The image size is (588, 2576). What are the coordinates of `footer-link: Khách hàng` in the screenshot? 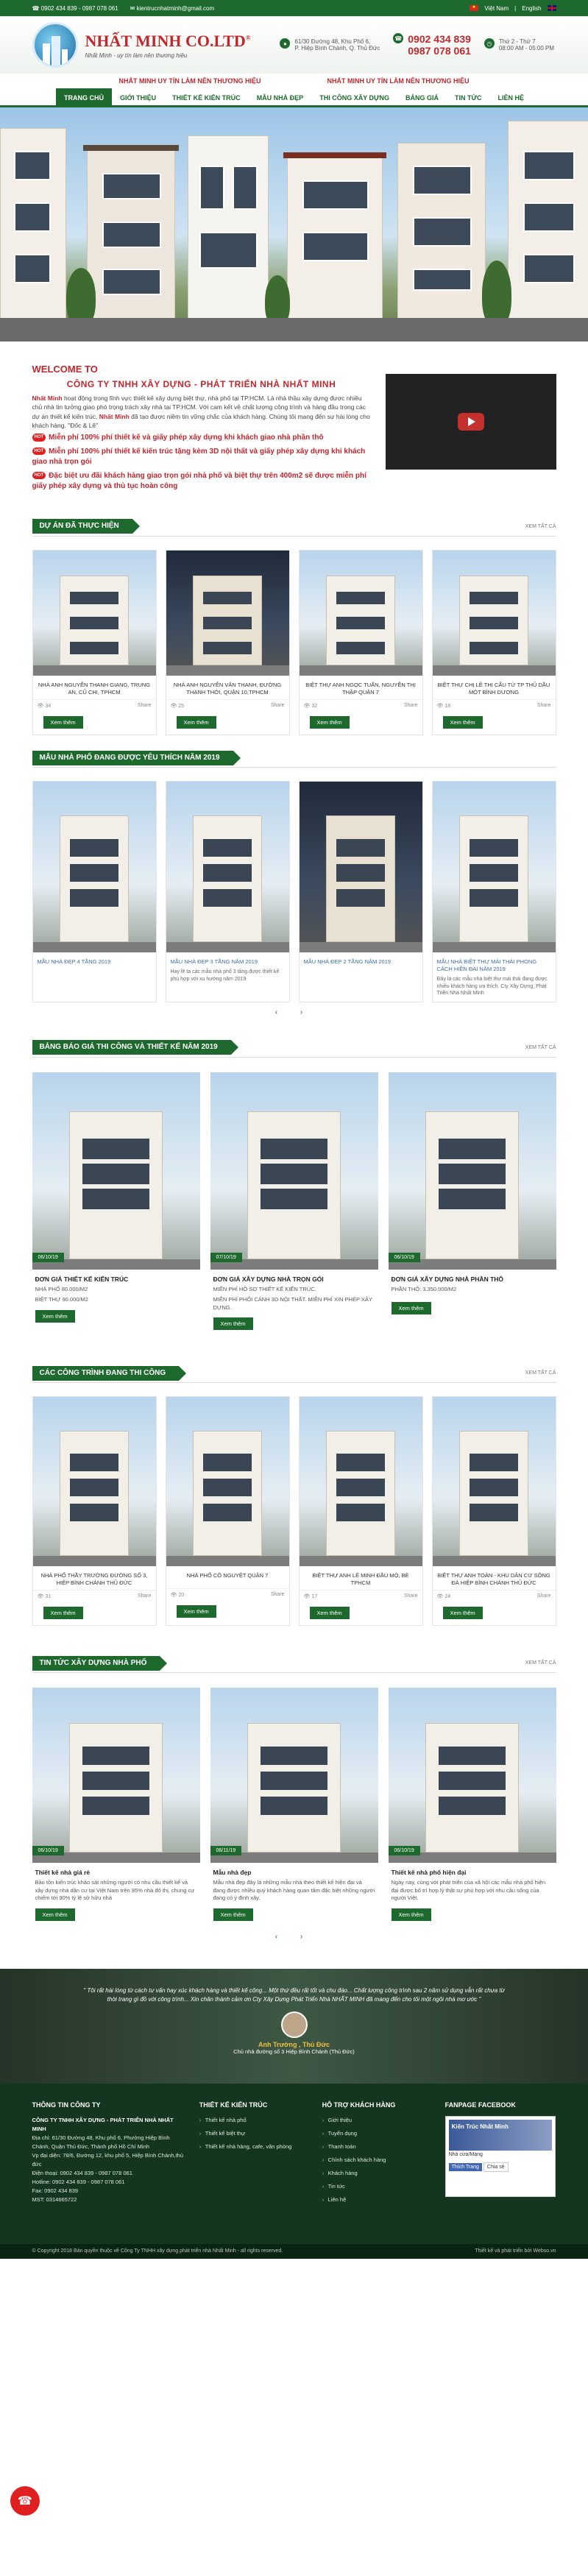 It's located at (377, 2173).